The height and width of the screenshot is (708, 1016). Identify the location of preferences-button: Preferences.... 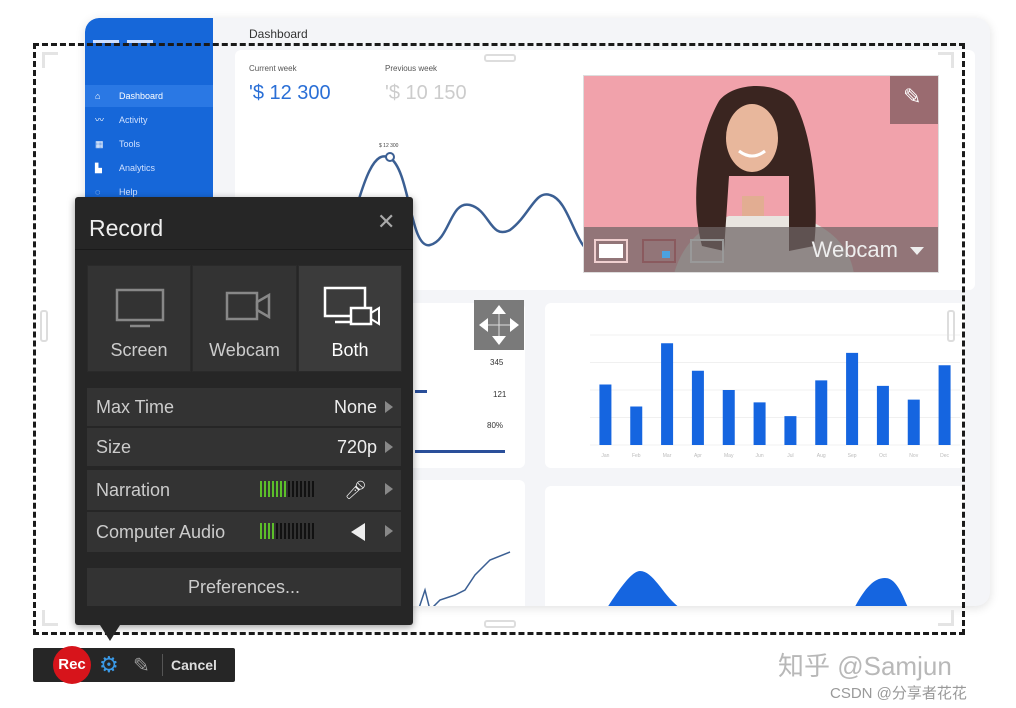
(244, 587).